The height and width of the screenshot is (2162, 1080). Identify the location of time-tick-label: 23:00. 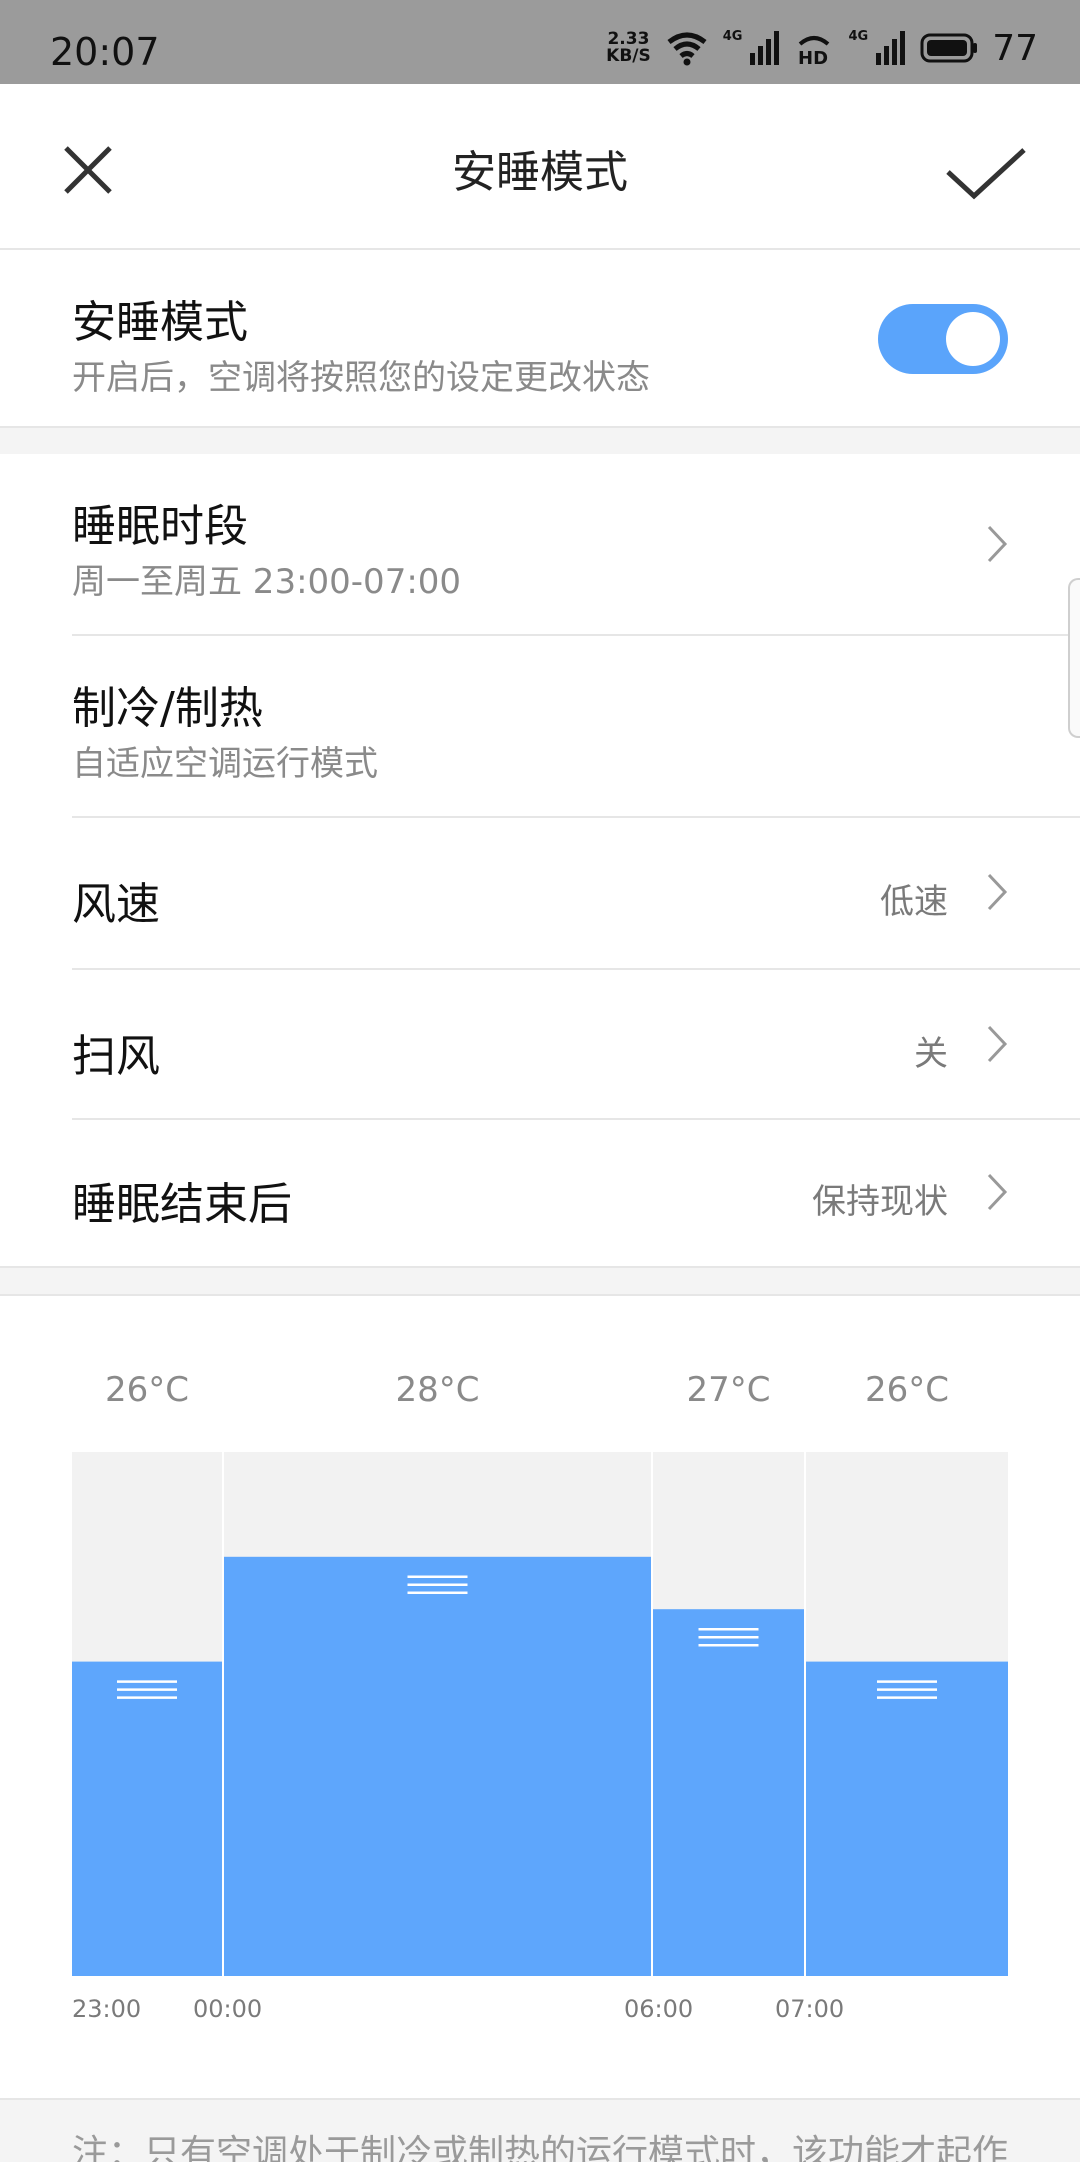
(107, 2009).